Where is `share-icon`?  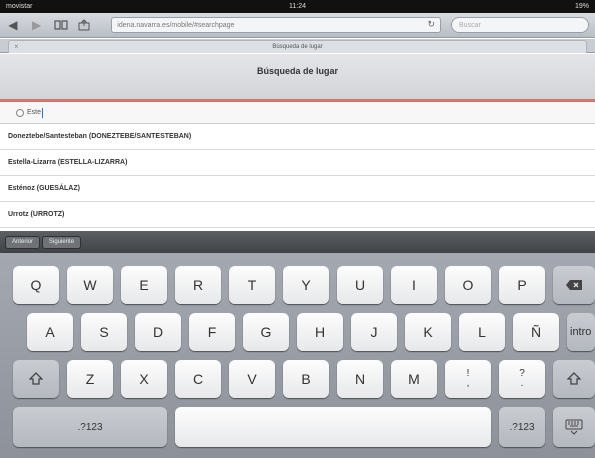
share-icon is located at coordinates (85, 25).